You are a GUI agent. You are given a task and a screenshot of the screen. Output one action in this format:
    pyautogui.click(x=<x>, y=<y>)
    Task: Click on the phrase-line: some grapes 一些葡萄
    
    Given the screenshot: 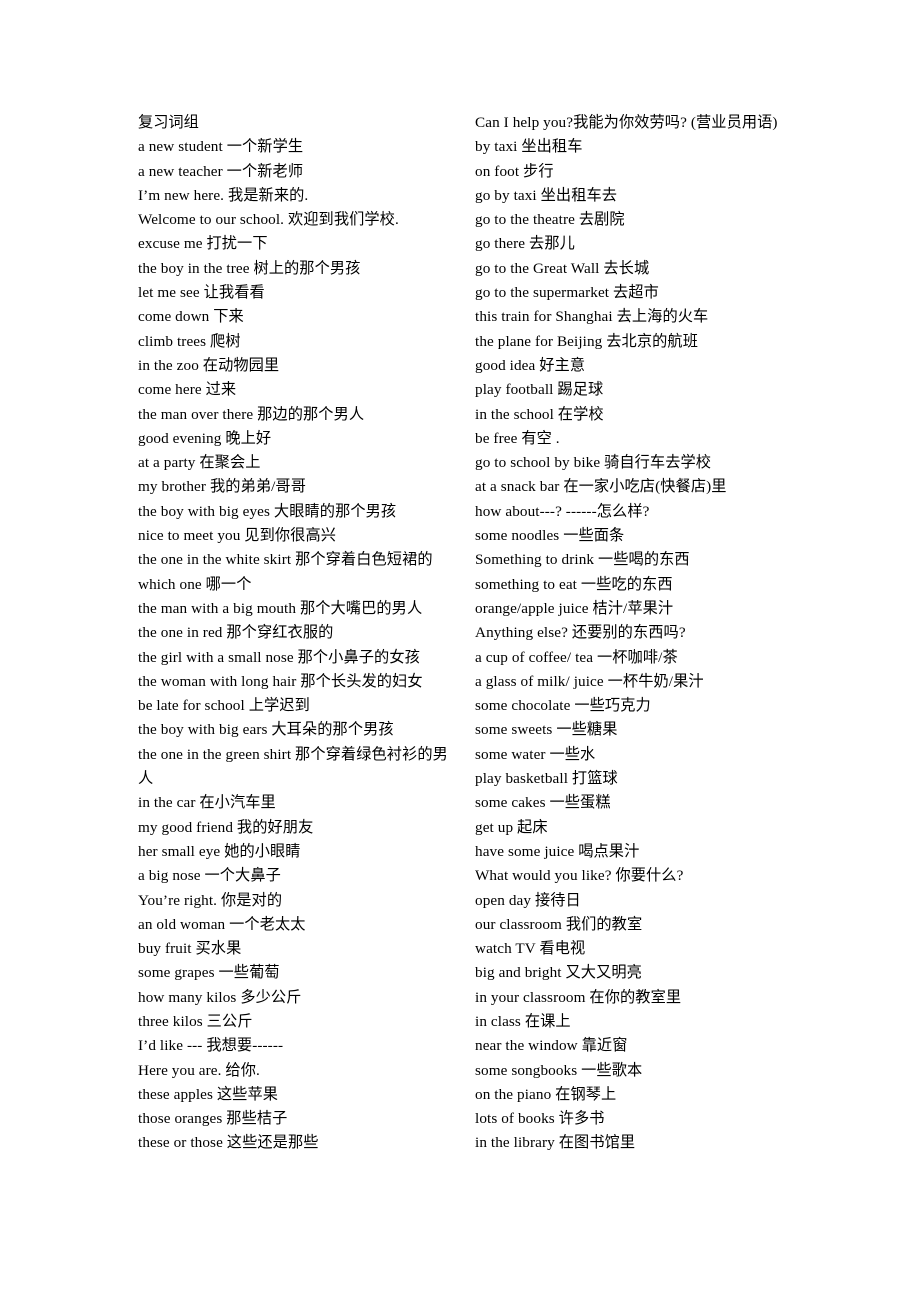 What is the action you would take?
    pyautogui.click(x=209, y=973)
    